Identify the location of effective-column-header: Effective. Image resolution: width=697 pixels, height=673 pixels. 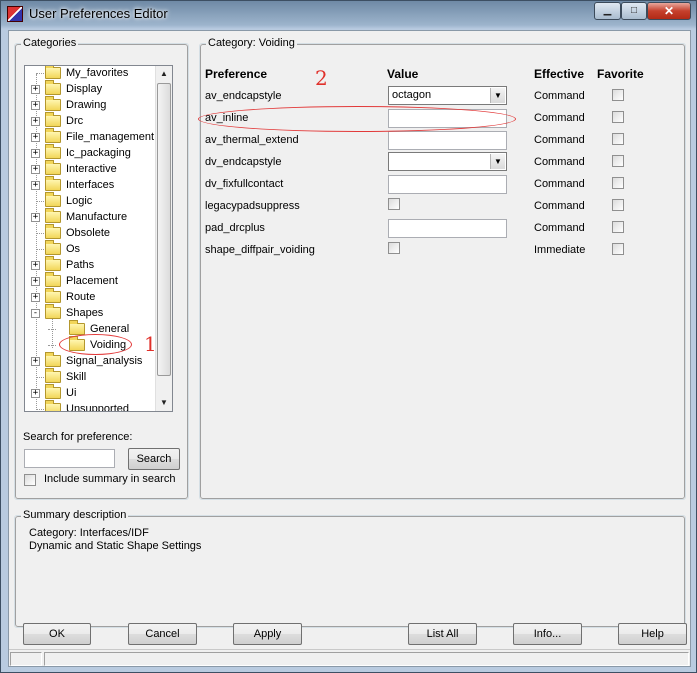
(559, 74).